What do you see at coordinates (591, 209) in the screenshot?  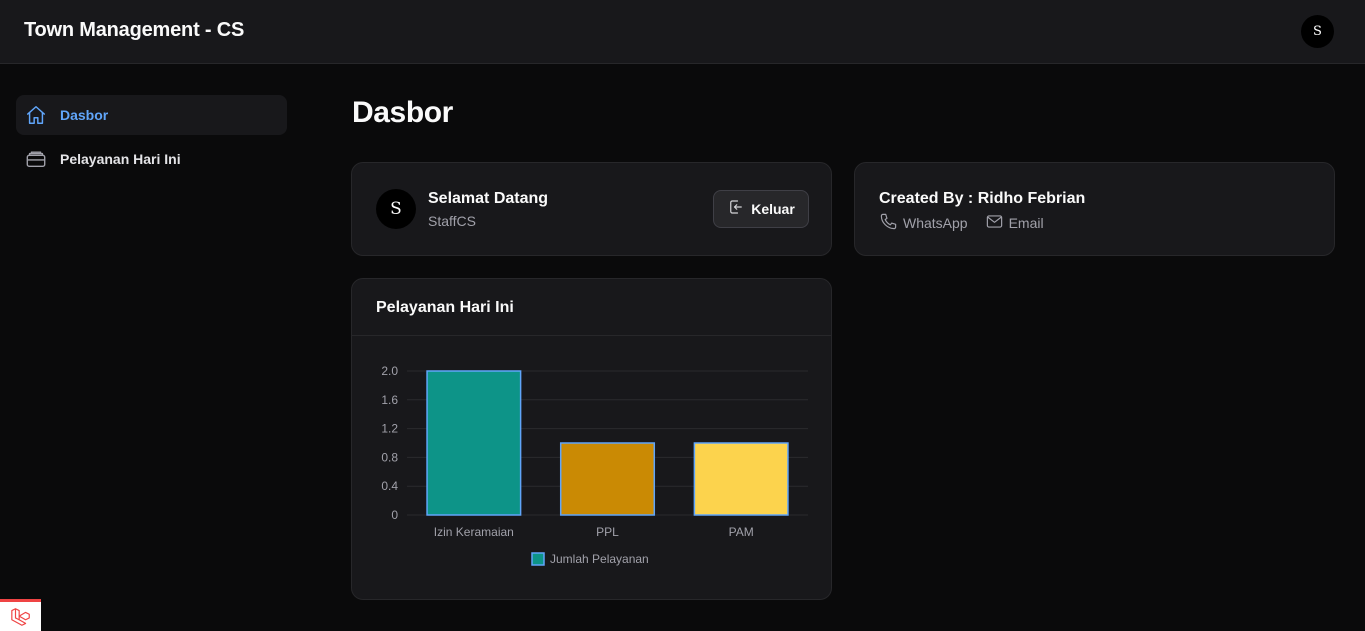 I see `welcome-card: S Selamat Datang StaffCS Keluar` at bounding box center [591, 209].